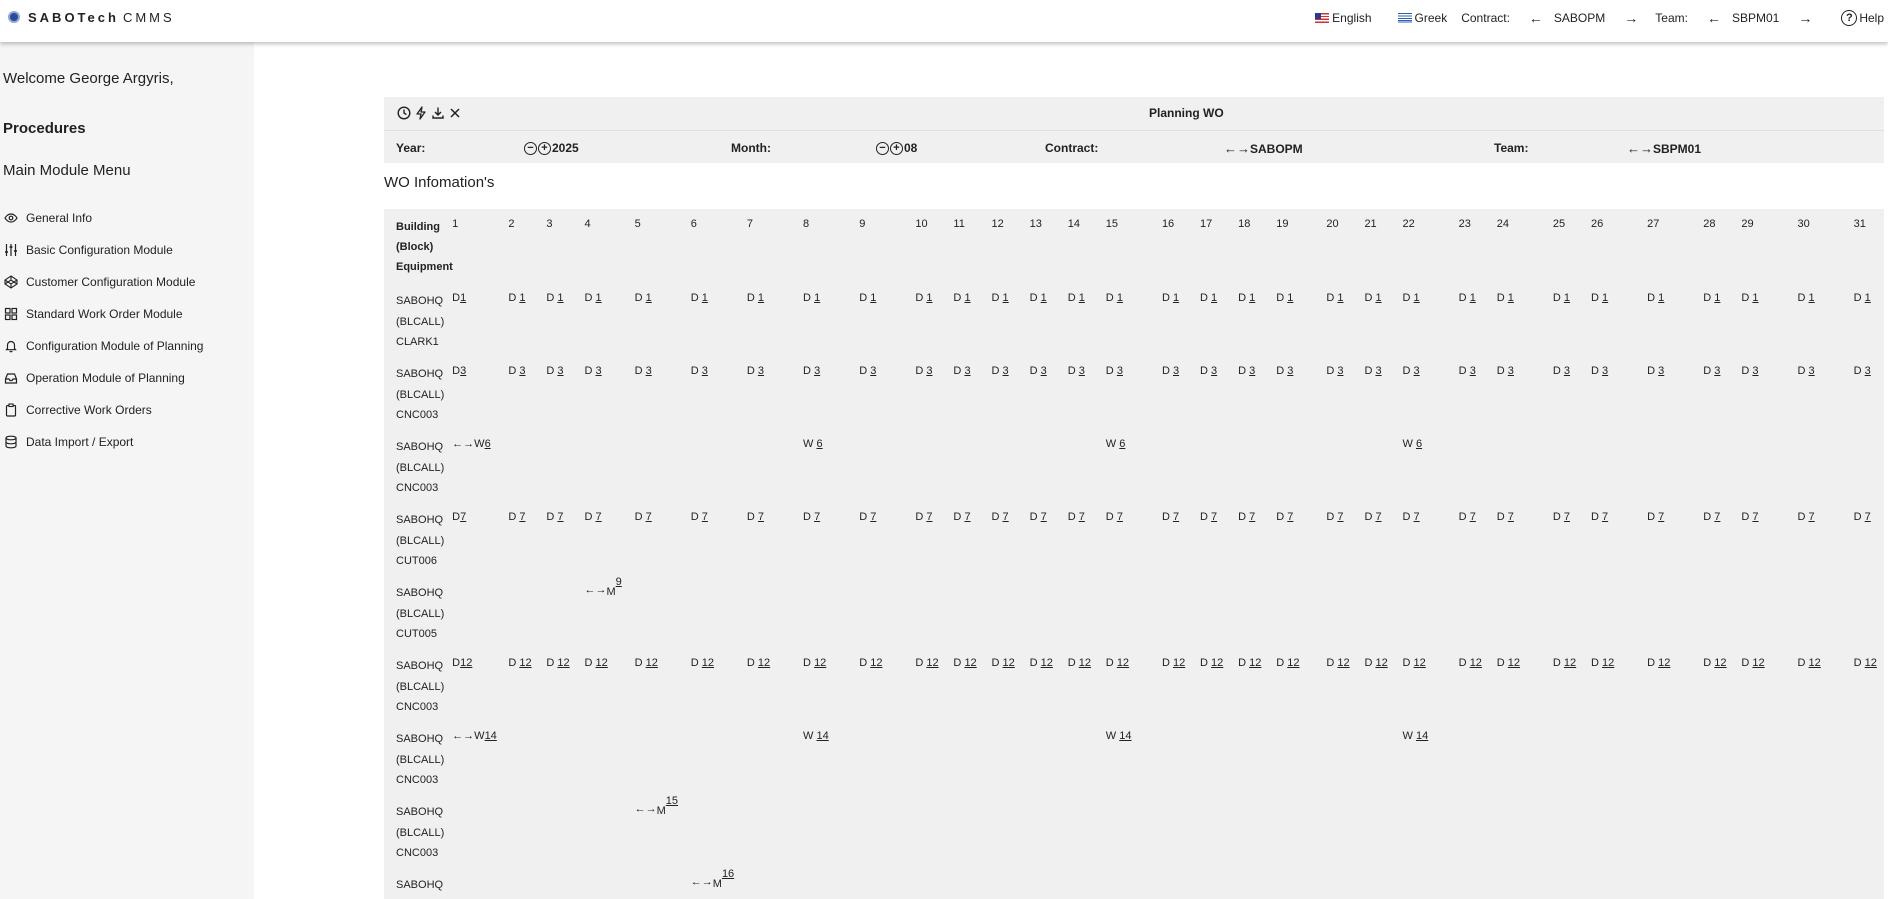 The width and height of the screenshot is (1888, 899). I want to click on work-order-entry: D7, so click(459, 517).